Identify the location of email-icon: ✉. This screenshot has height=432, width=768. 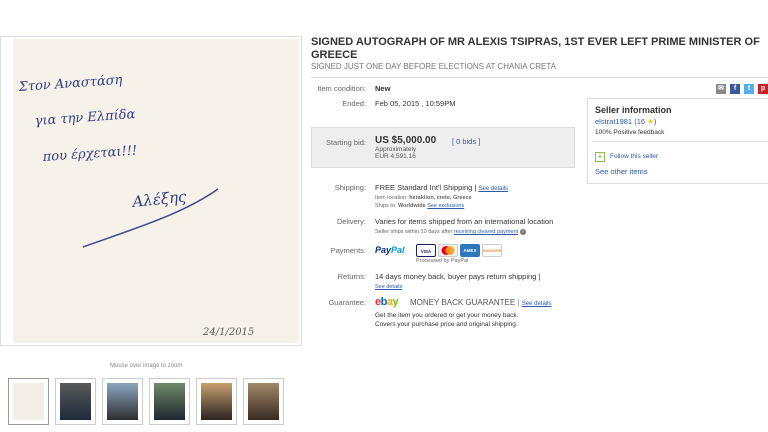
(721, 89).